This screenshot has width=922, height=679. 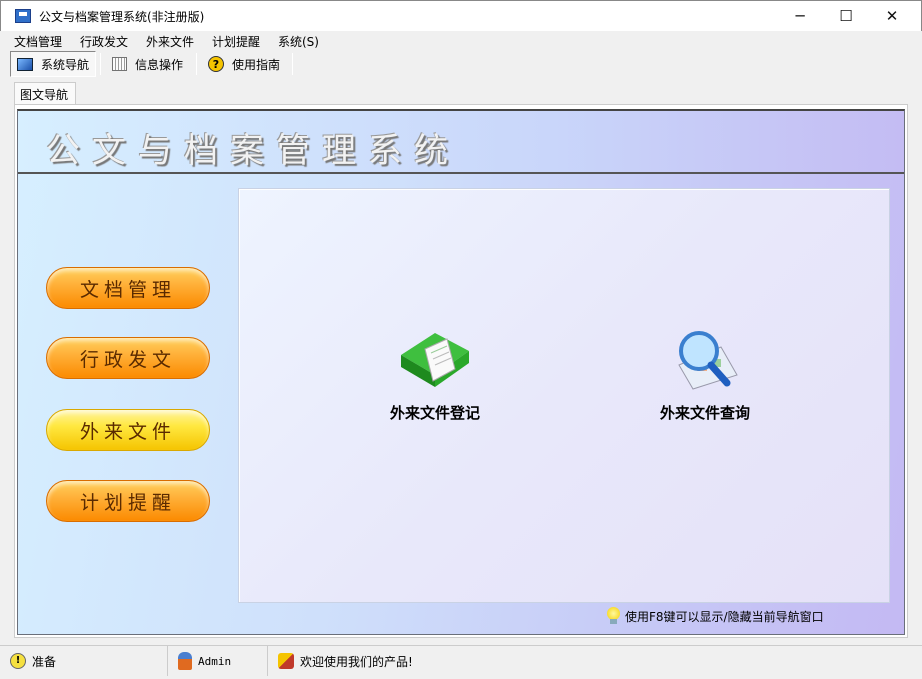 What do you see at coordinates (25, 64) in the screenshot?
I see `monitor-icon` at bounding box center [25, 64].